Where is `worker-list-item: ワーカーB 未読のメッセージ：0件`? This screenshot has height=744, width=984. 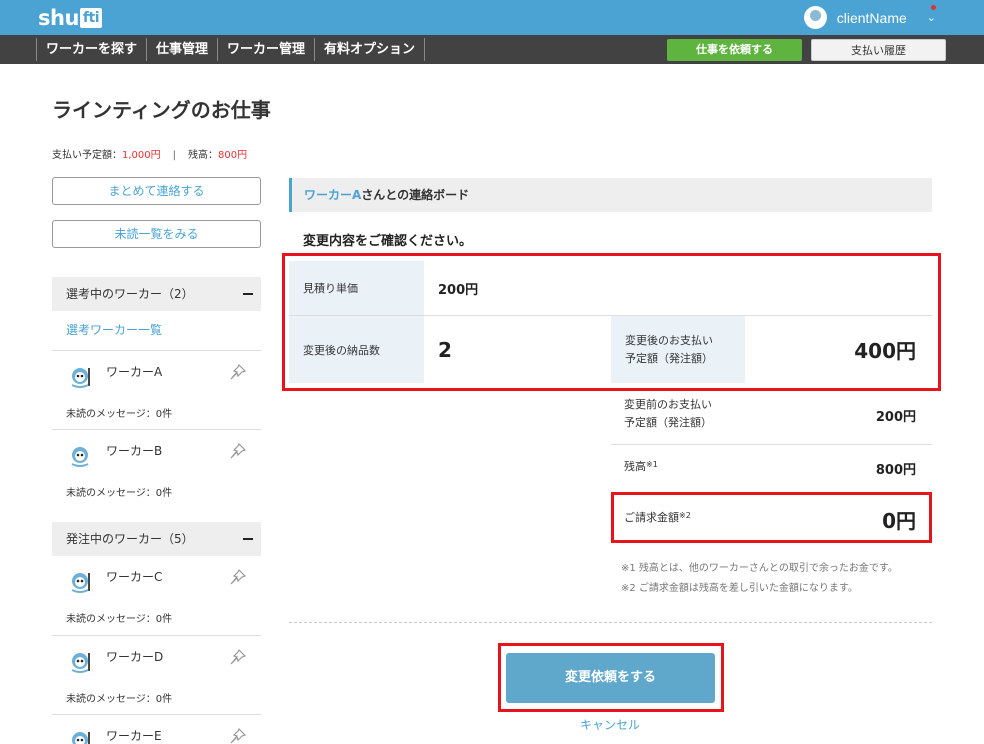 worker-list-item: ワーカーB 未読のメッセージ：0件 is located at coordinates (156, 468).